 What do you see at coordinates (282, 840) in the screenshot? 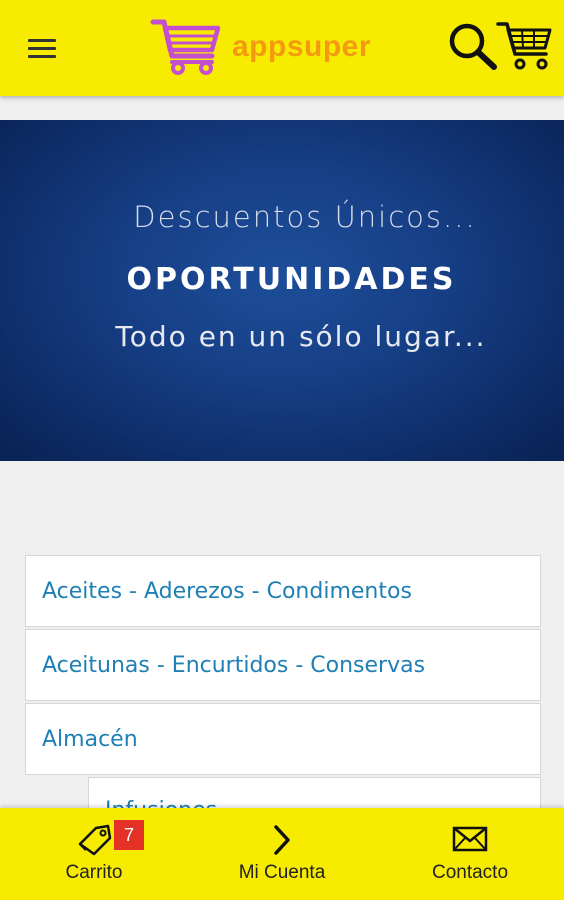
I see `chevron-right-icon` at bounding box center [282, 840].